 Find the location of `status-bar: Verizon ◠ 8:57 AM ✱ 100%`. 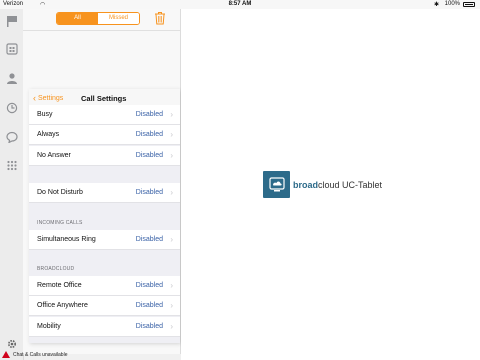

status-bar: Verizon ◠ 8:57 AM ✱ 100% is located at coordinates (240, 4).